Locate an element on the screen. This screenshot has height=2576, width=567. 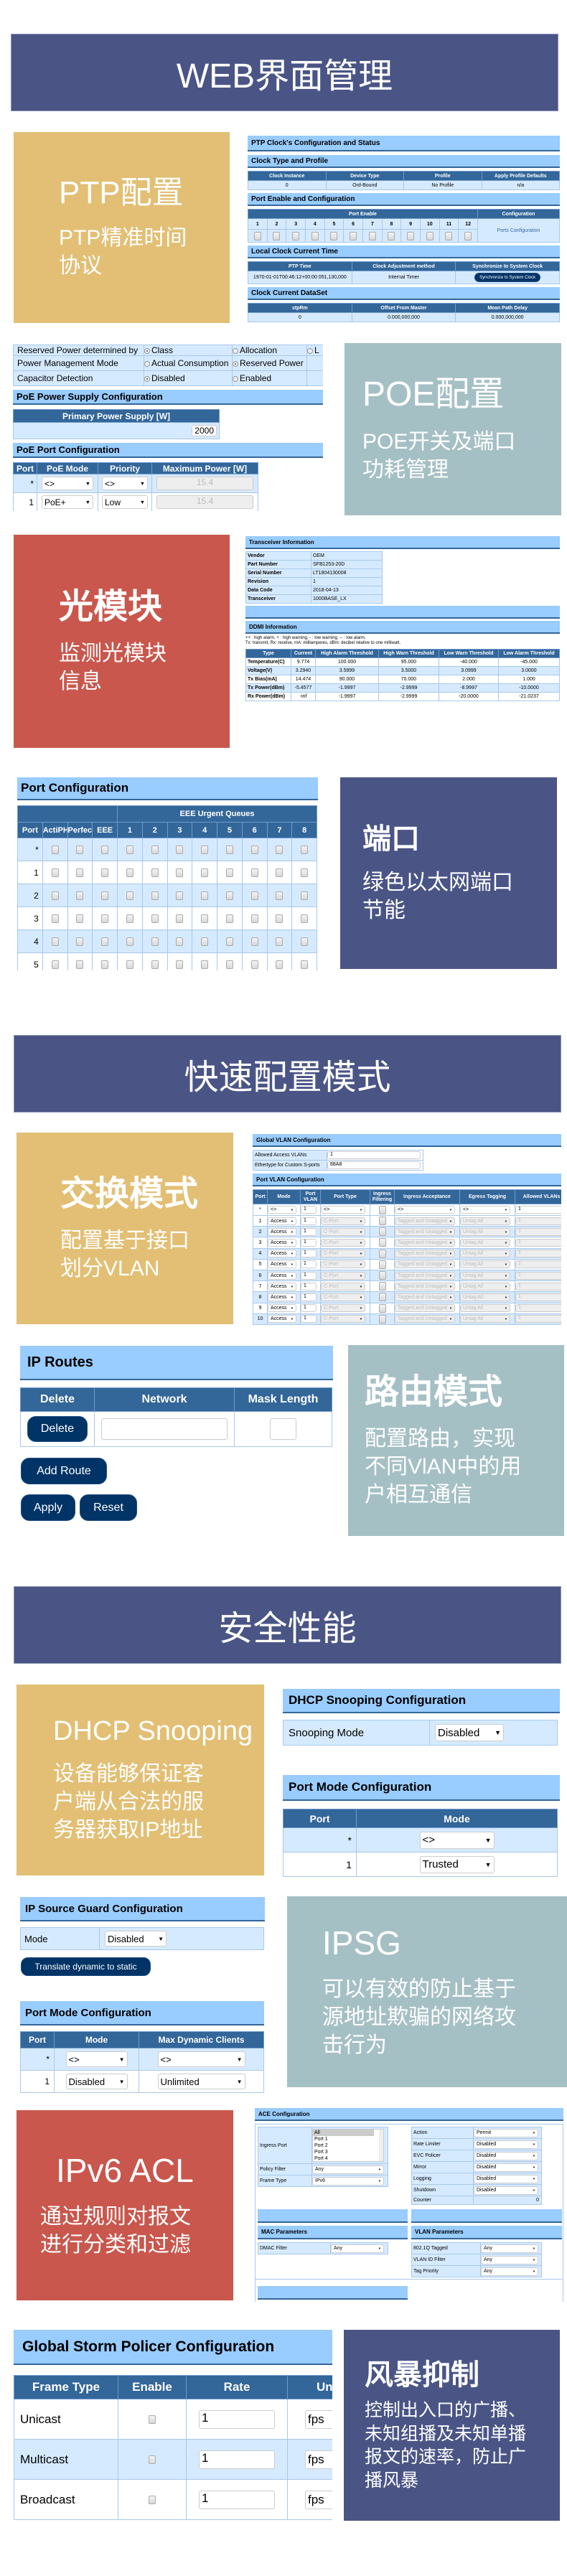
egress-tagging-select: <> ▼ is located at coordinates (485, 1210).